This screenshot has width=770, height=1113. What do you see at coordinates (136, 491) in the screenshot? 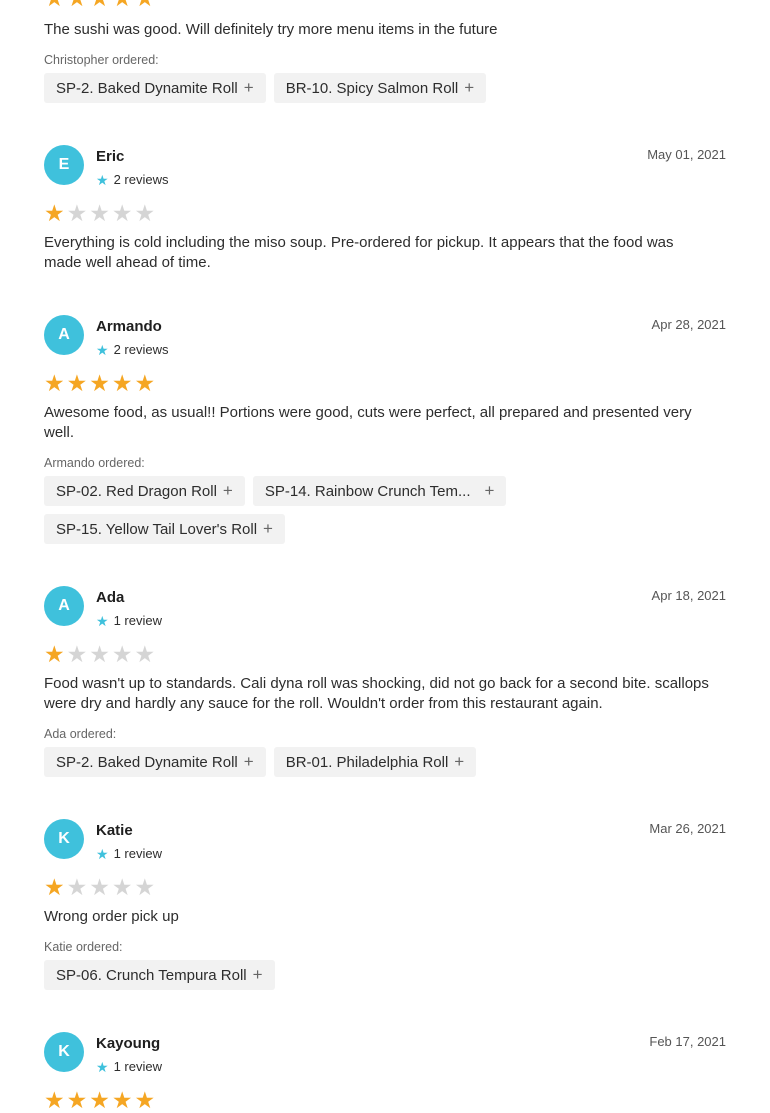
I see `menu-item-label: SP-02. Red Dragon Roll` at bounding box center [136, 491].